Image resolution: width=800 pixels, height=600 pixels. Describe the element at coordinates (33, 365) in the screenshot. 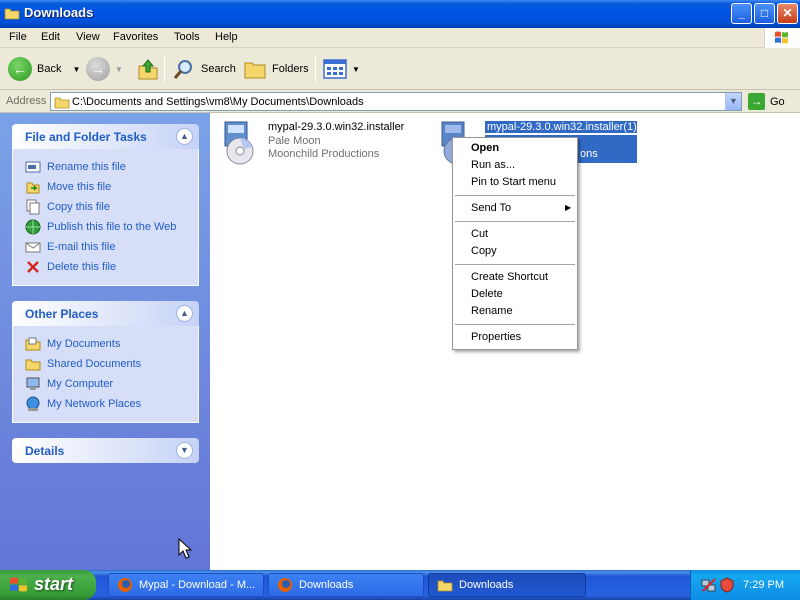

I see `shared-folder-icon` at that location.